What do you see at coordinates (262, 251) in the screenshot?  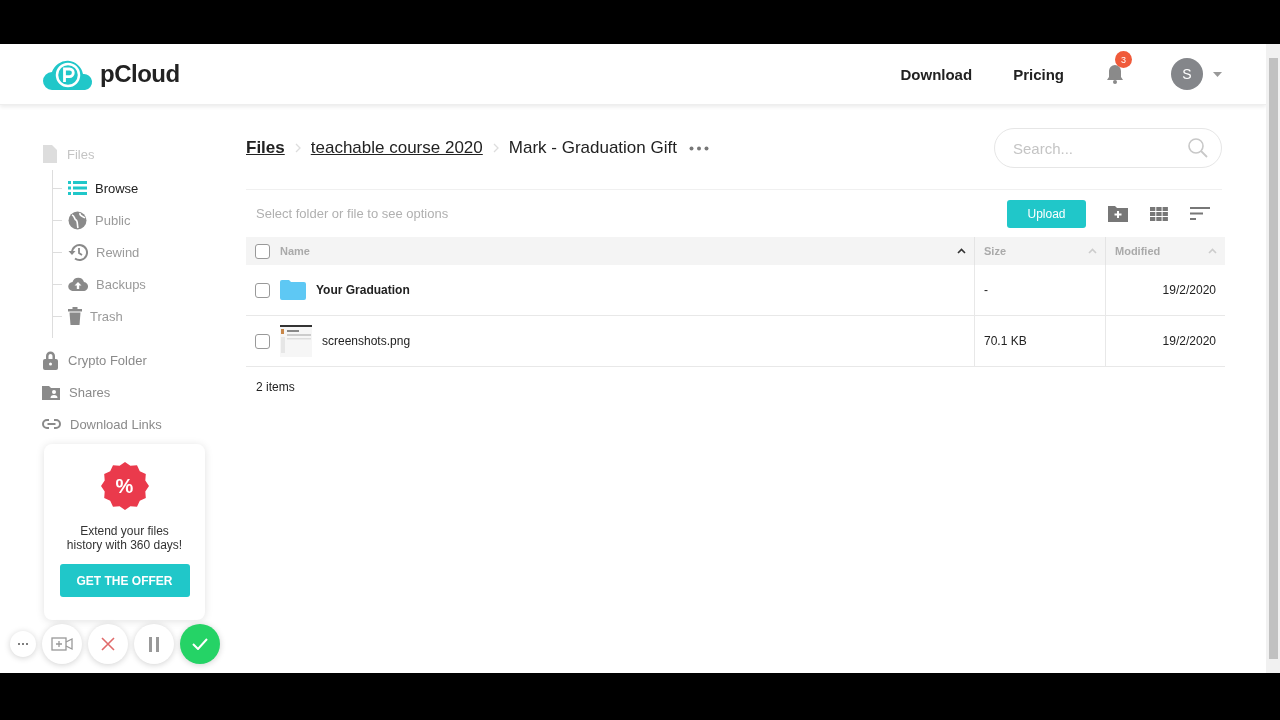 I see `select-all-checkbox` at bounding box center [262, 251].